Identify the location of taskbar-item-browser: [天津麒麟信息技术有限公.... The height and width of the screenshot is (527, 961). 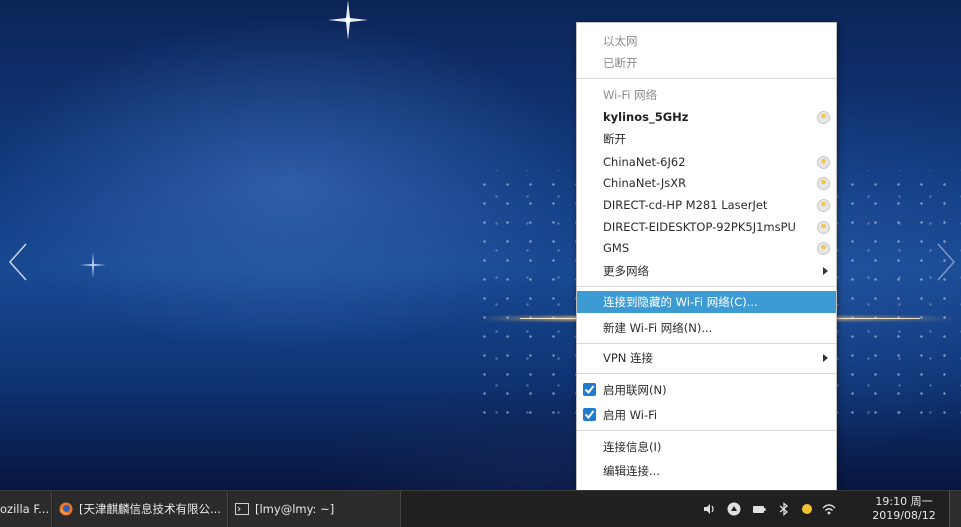
(140, 509).